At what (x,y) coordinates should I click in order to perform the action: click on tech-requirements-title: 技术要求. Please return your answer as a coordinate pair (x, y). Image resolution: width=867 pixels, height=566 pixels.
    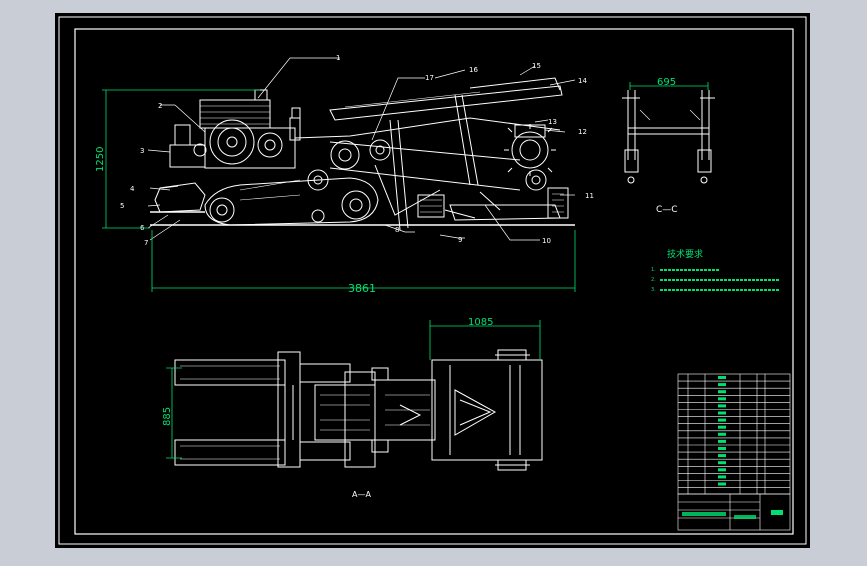
    Looking at the image, I should click on (685, 254).